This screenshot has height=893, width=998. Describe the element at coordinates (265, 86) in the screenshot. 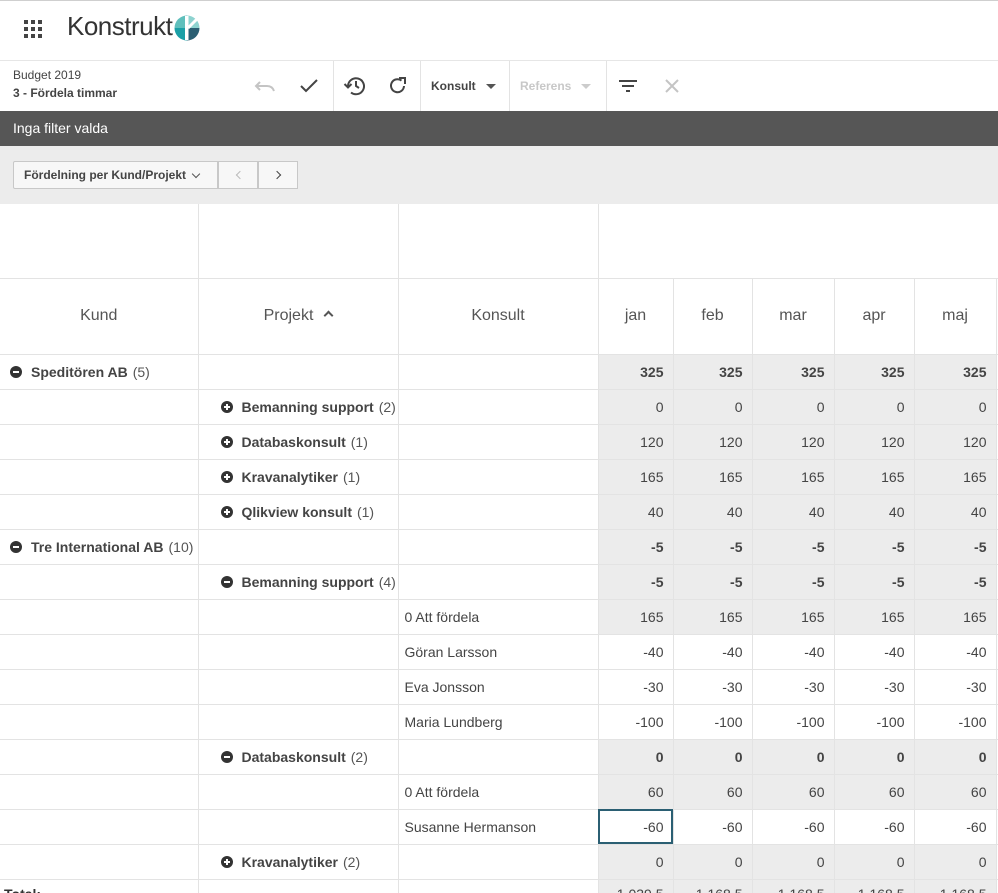

I see `undo-button` at that location.